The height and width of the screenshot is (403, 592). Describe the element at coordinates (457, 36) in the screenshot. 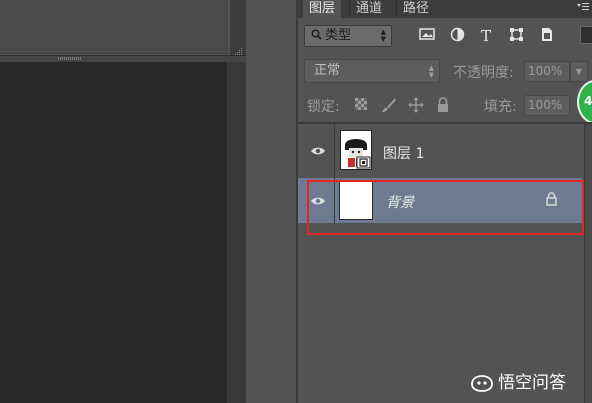

I see `adjustment-filter-icon` at that location.